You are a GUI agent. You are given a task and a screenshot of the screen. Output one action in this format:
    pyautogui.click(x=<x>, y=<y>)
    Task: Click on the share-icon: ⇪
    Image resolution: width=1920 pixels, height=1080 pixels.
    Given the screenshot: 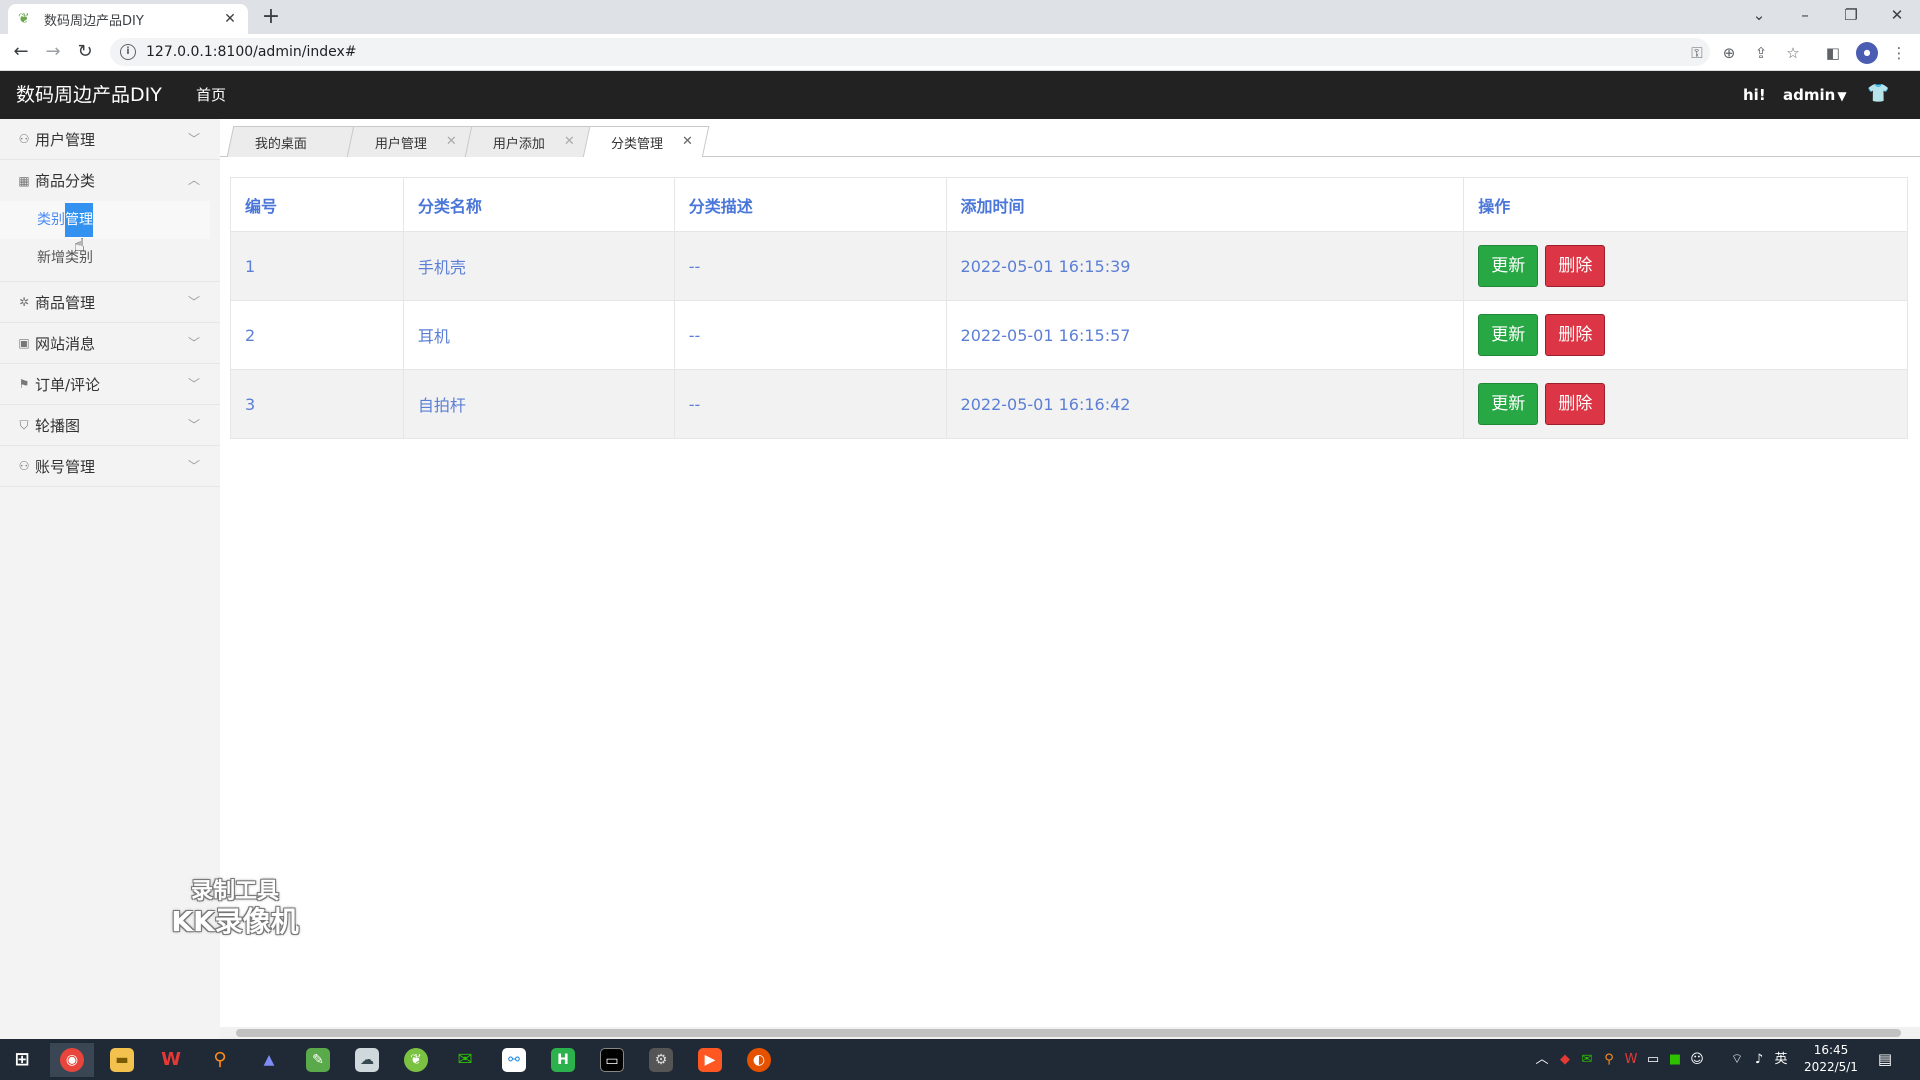 What is the action you would take?
    pyautogui.click(x=1761, y=53)
    